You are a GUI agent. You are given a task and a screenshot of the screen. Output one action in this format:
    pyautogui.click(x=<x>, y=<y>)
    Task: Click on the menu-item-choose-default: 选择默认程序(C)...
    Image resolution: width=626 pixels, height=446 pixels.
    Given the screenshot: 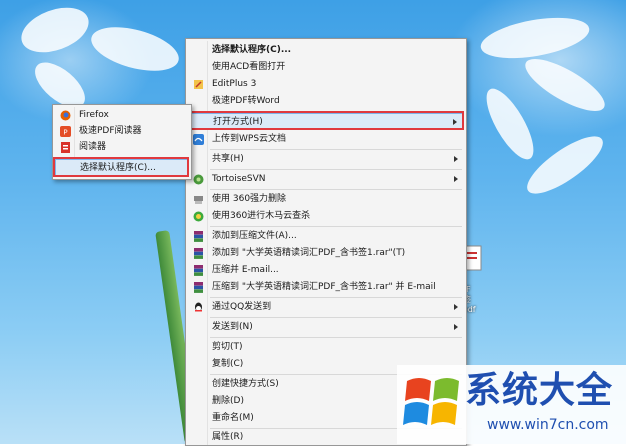 What is the action you would take?
    pyautogui.click(x=326, y=50)
    